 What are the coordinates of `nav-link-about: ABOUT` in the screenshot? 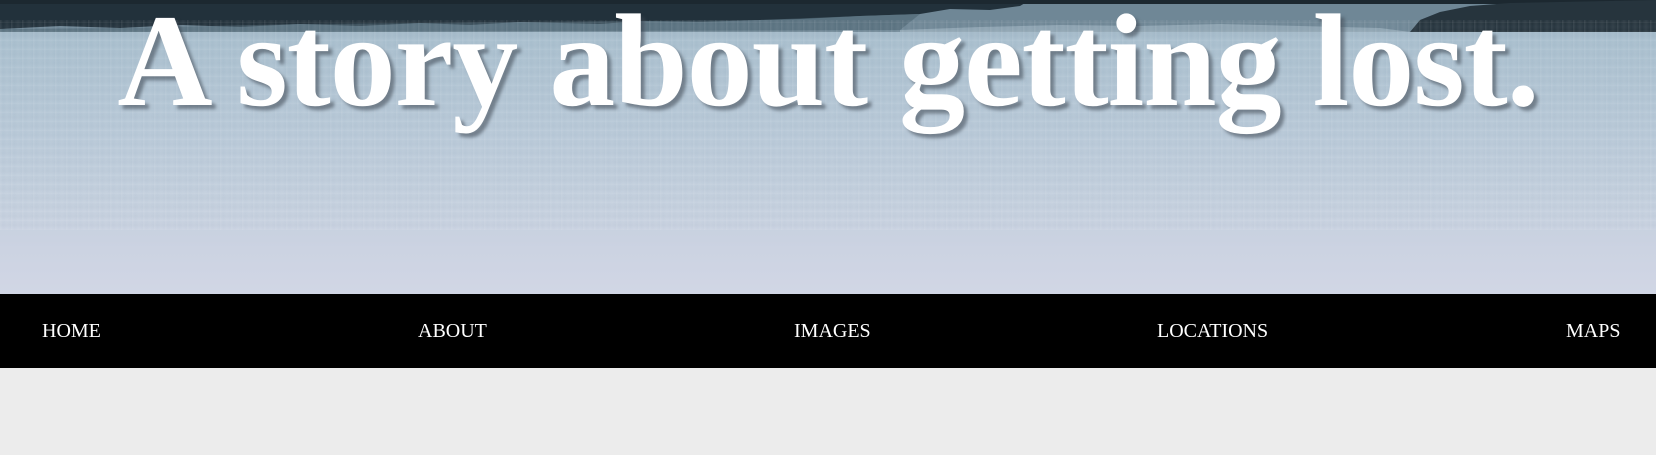 It's located at (452, 331).